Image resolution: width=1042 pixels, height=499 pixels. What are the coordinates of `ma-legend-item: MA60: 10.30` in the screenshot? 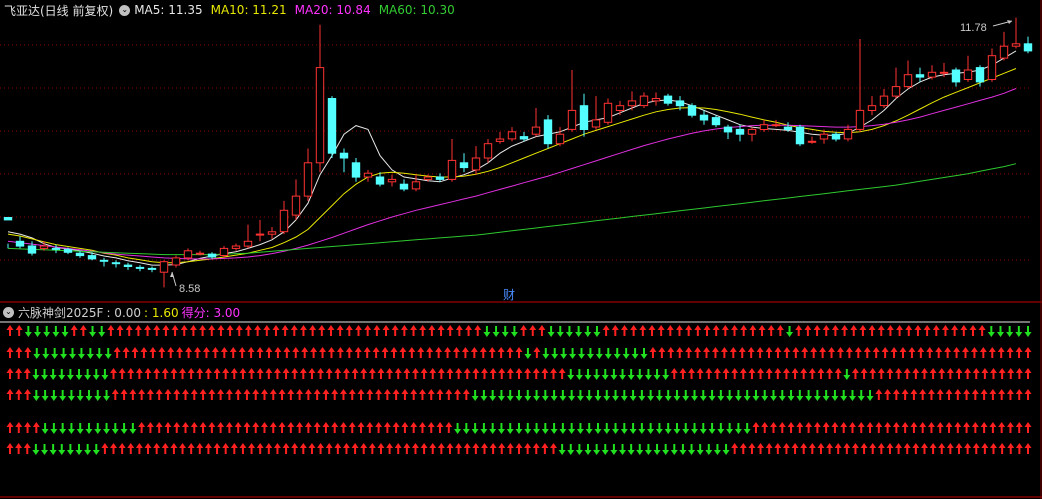 It's located at (417, 10).